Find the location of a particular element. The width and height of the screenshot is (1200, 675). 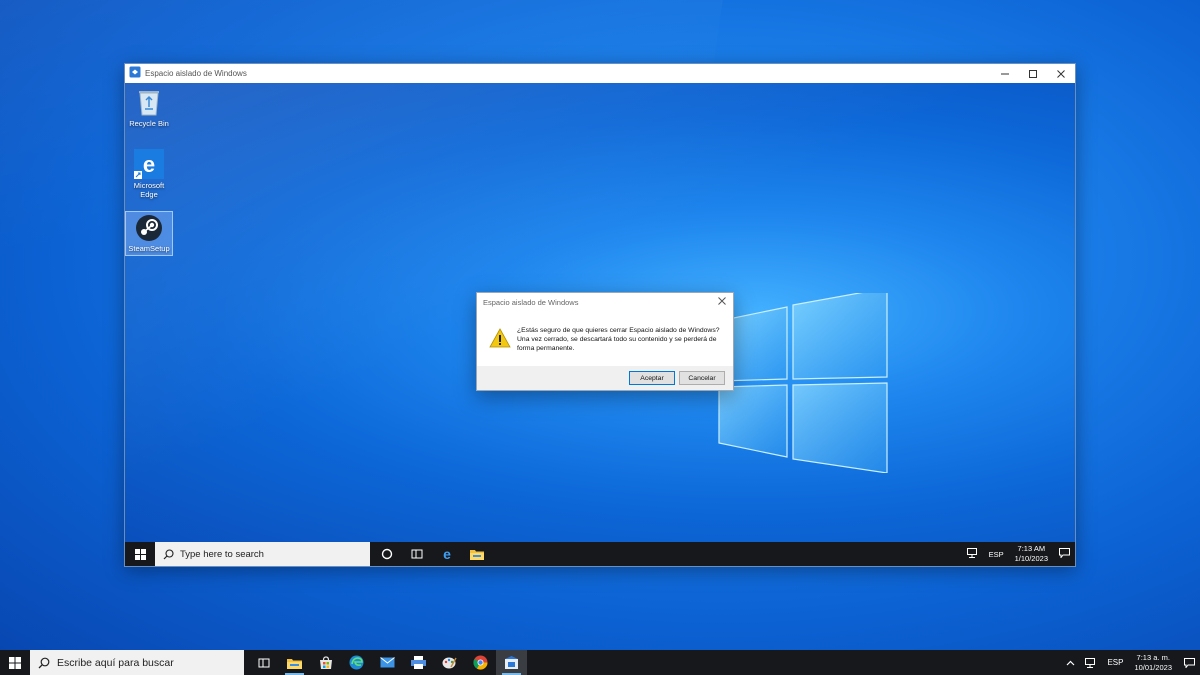

sandbox-taskbar-button is located at coordinates (511, 662).